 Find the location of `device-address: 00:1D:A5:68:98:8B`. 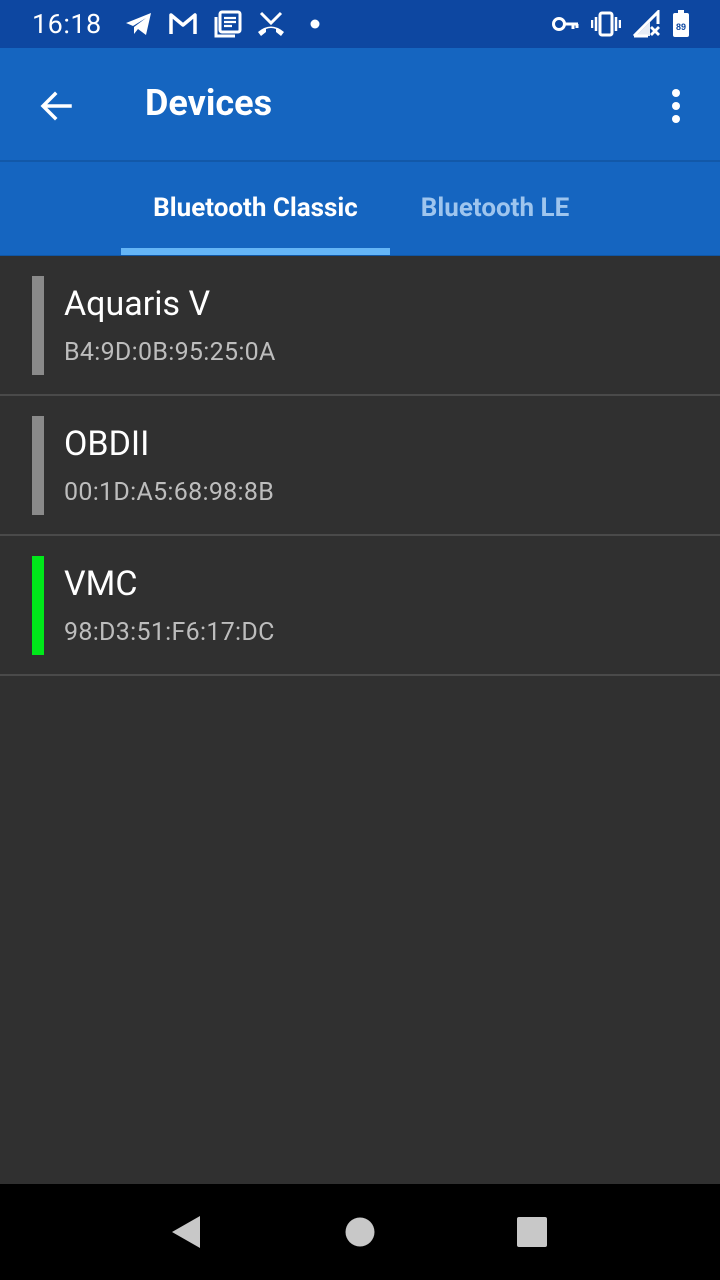

device-address: 00:1D:A5:68:98:8B is located at coordinates (169, 492).